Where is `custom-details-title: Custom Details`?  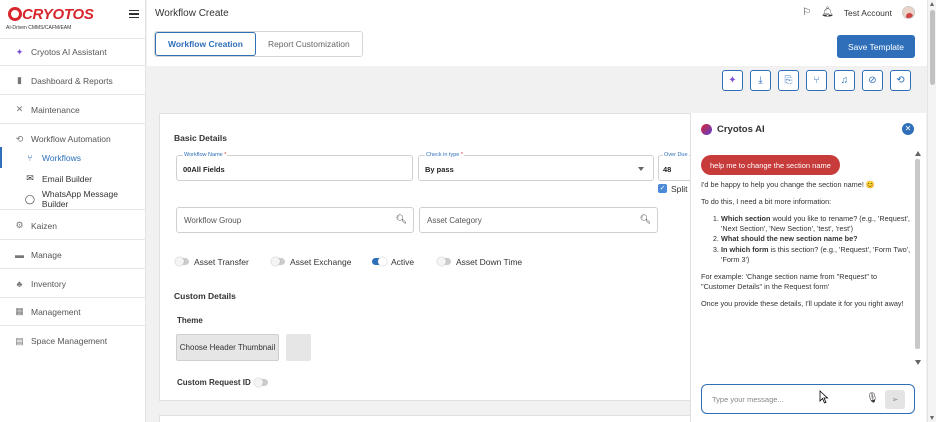
custom-details-title: Custom Details is located at coordinates (205, 296).